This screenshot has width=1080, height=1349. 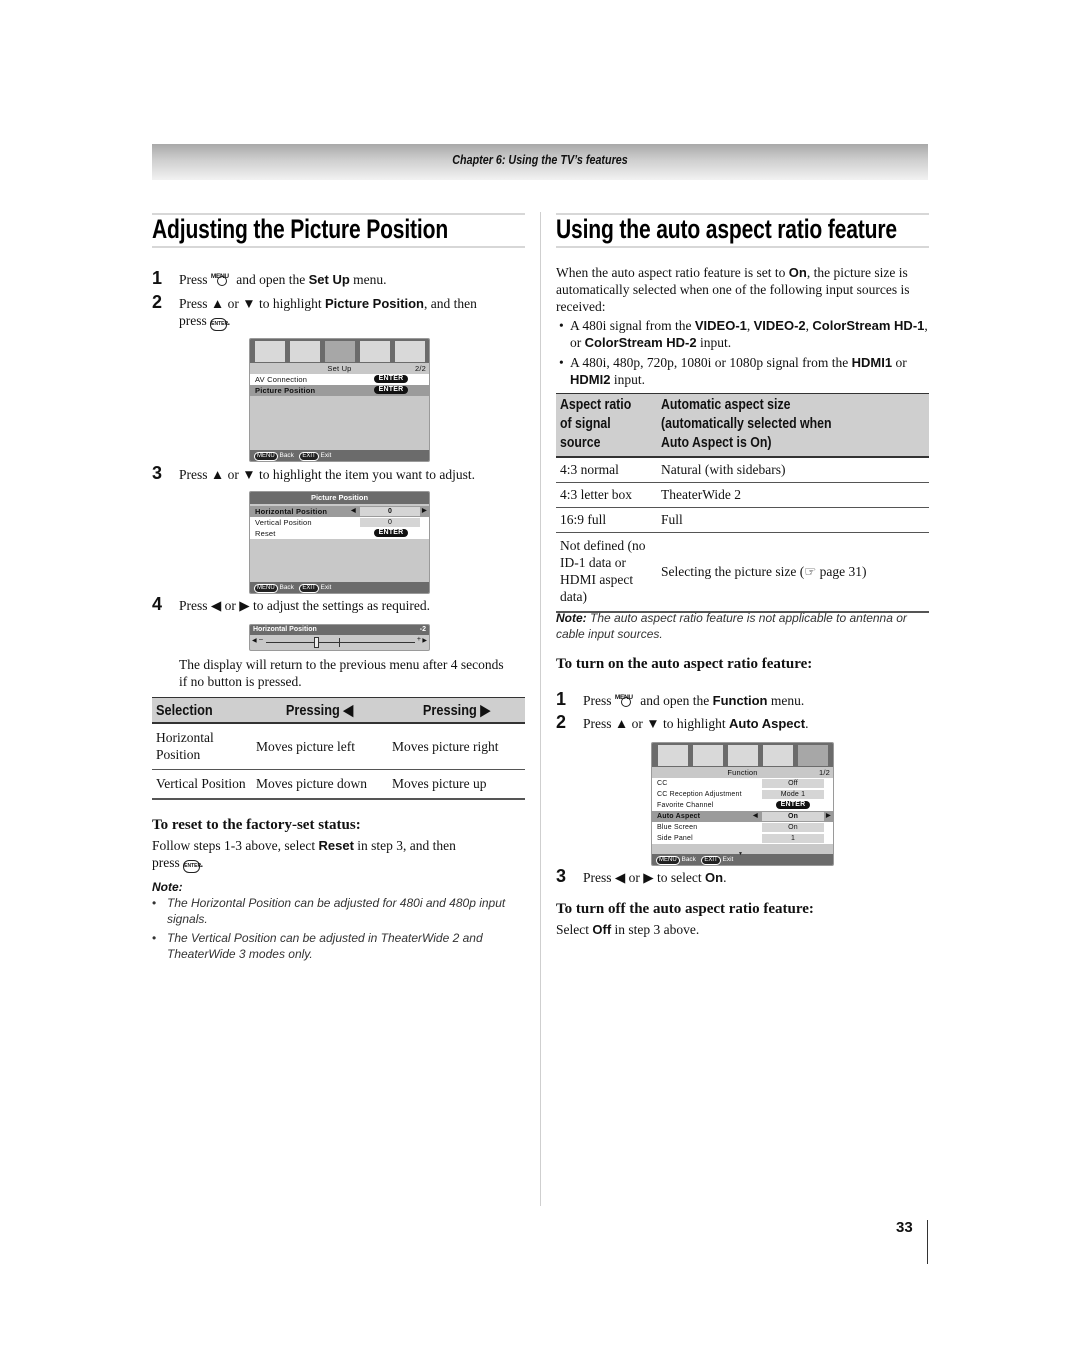 I want to click on bold-term: Function, so click(x=740, y=700).